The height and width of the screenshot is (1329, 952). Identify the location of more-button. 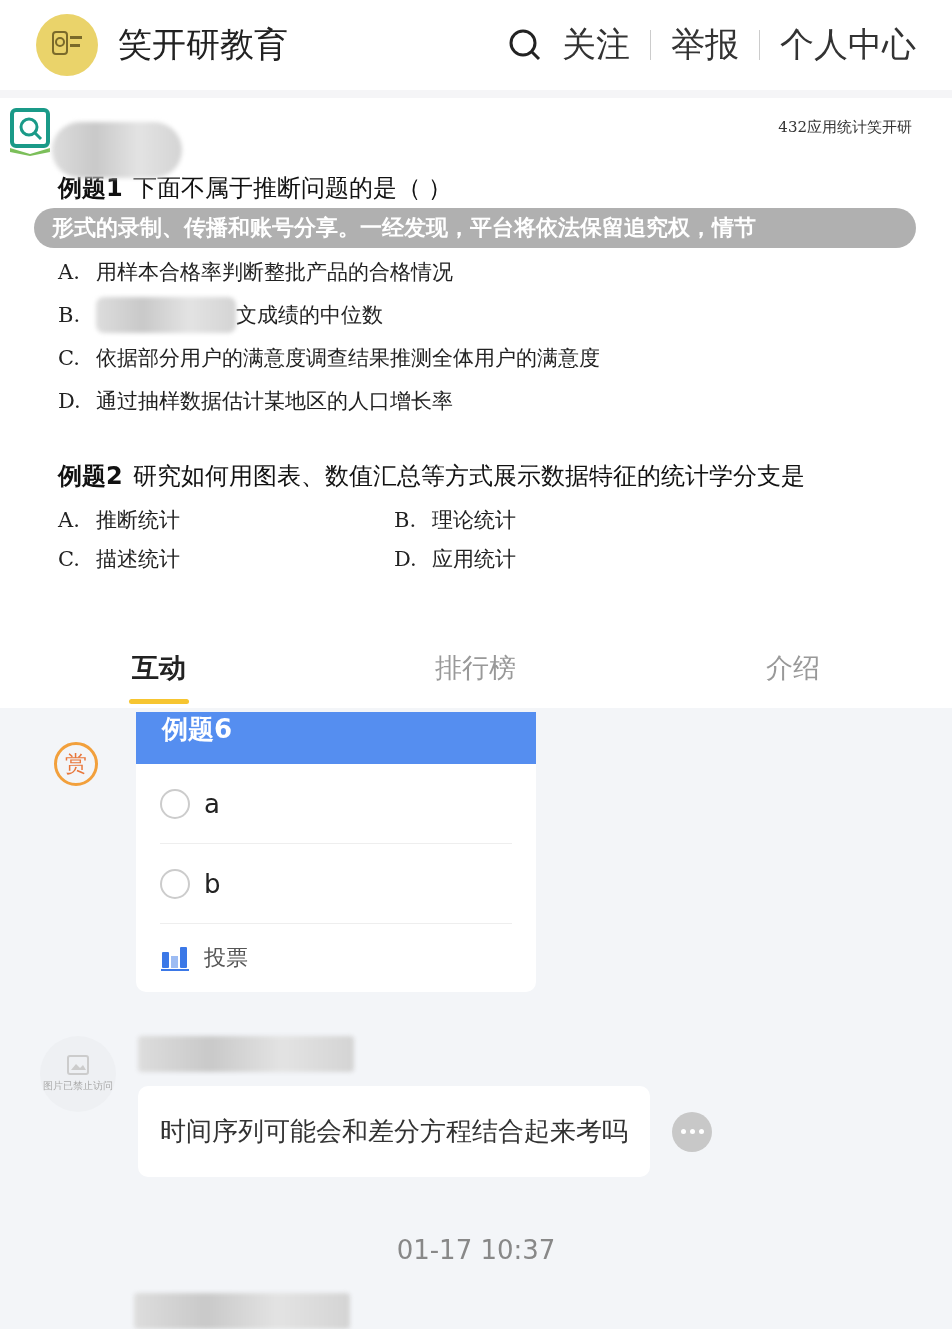
(692, 1131).